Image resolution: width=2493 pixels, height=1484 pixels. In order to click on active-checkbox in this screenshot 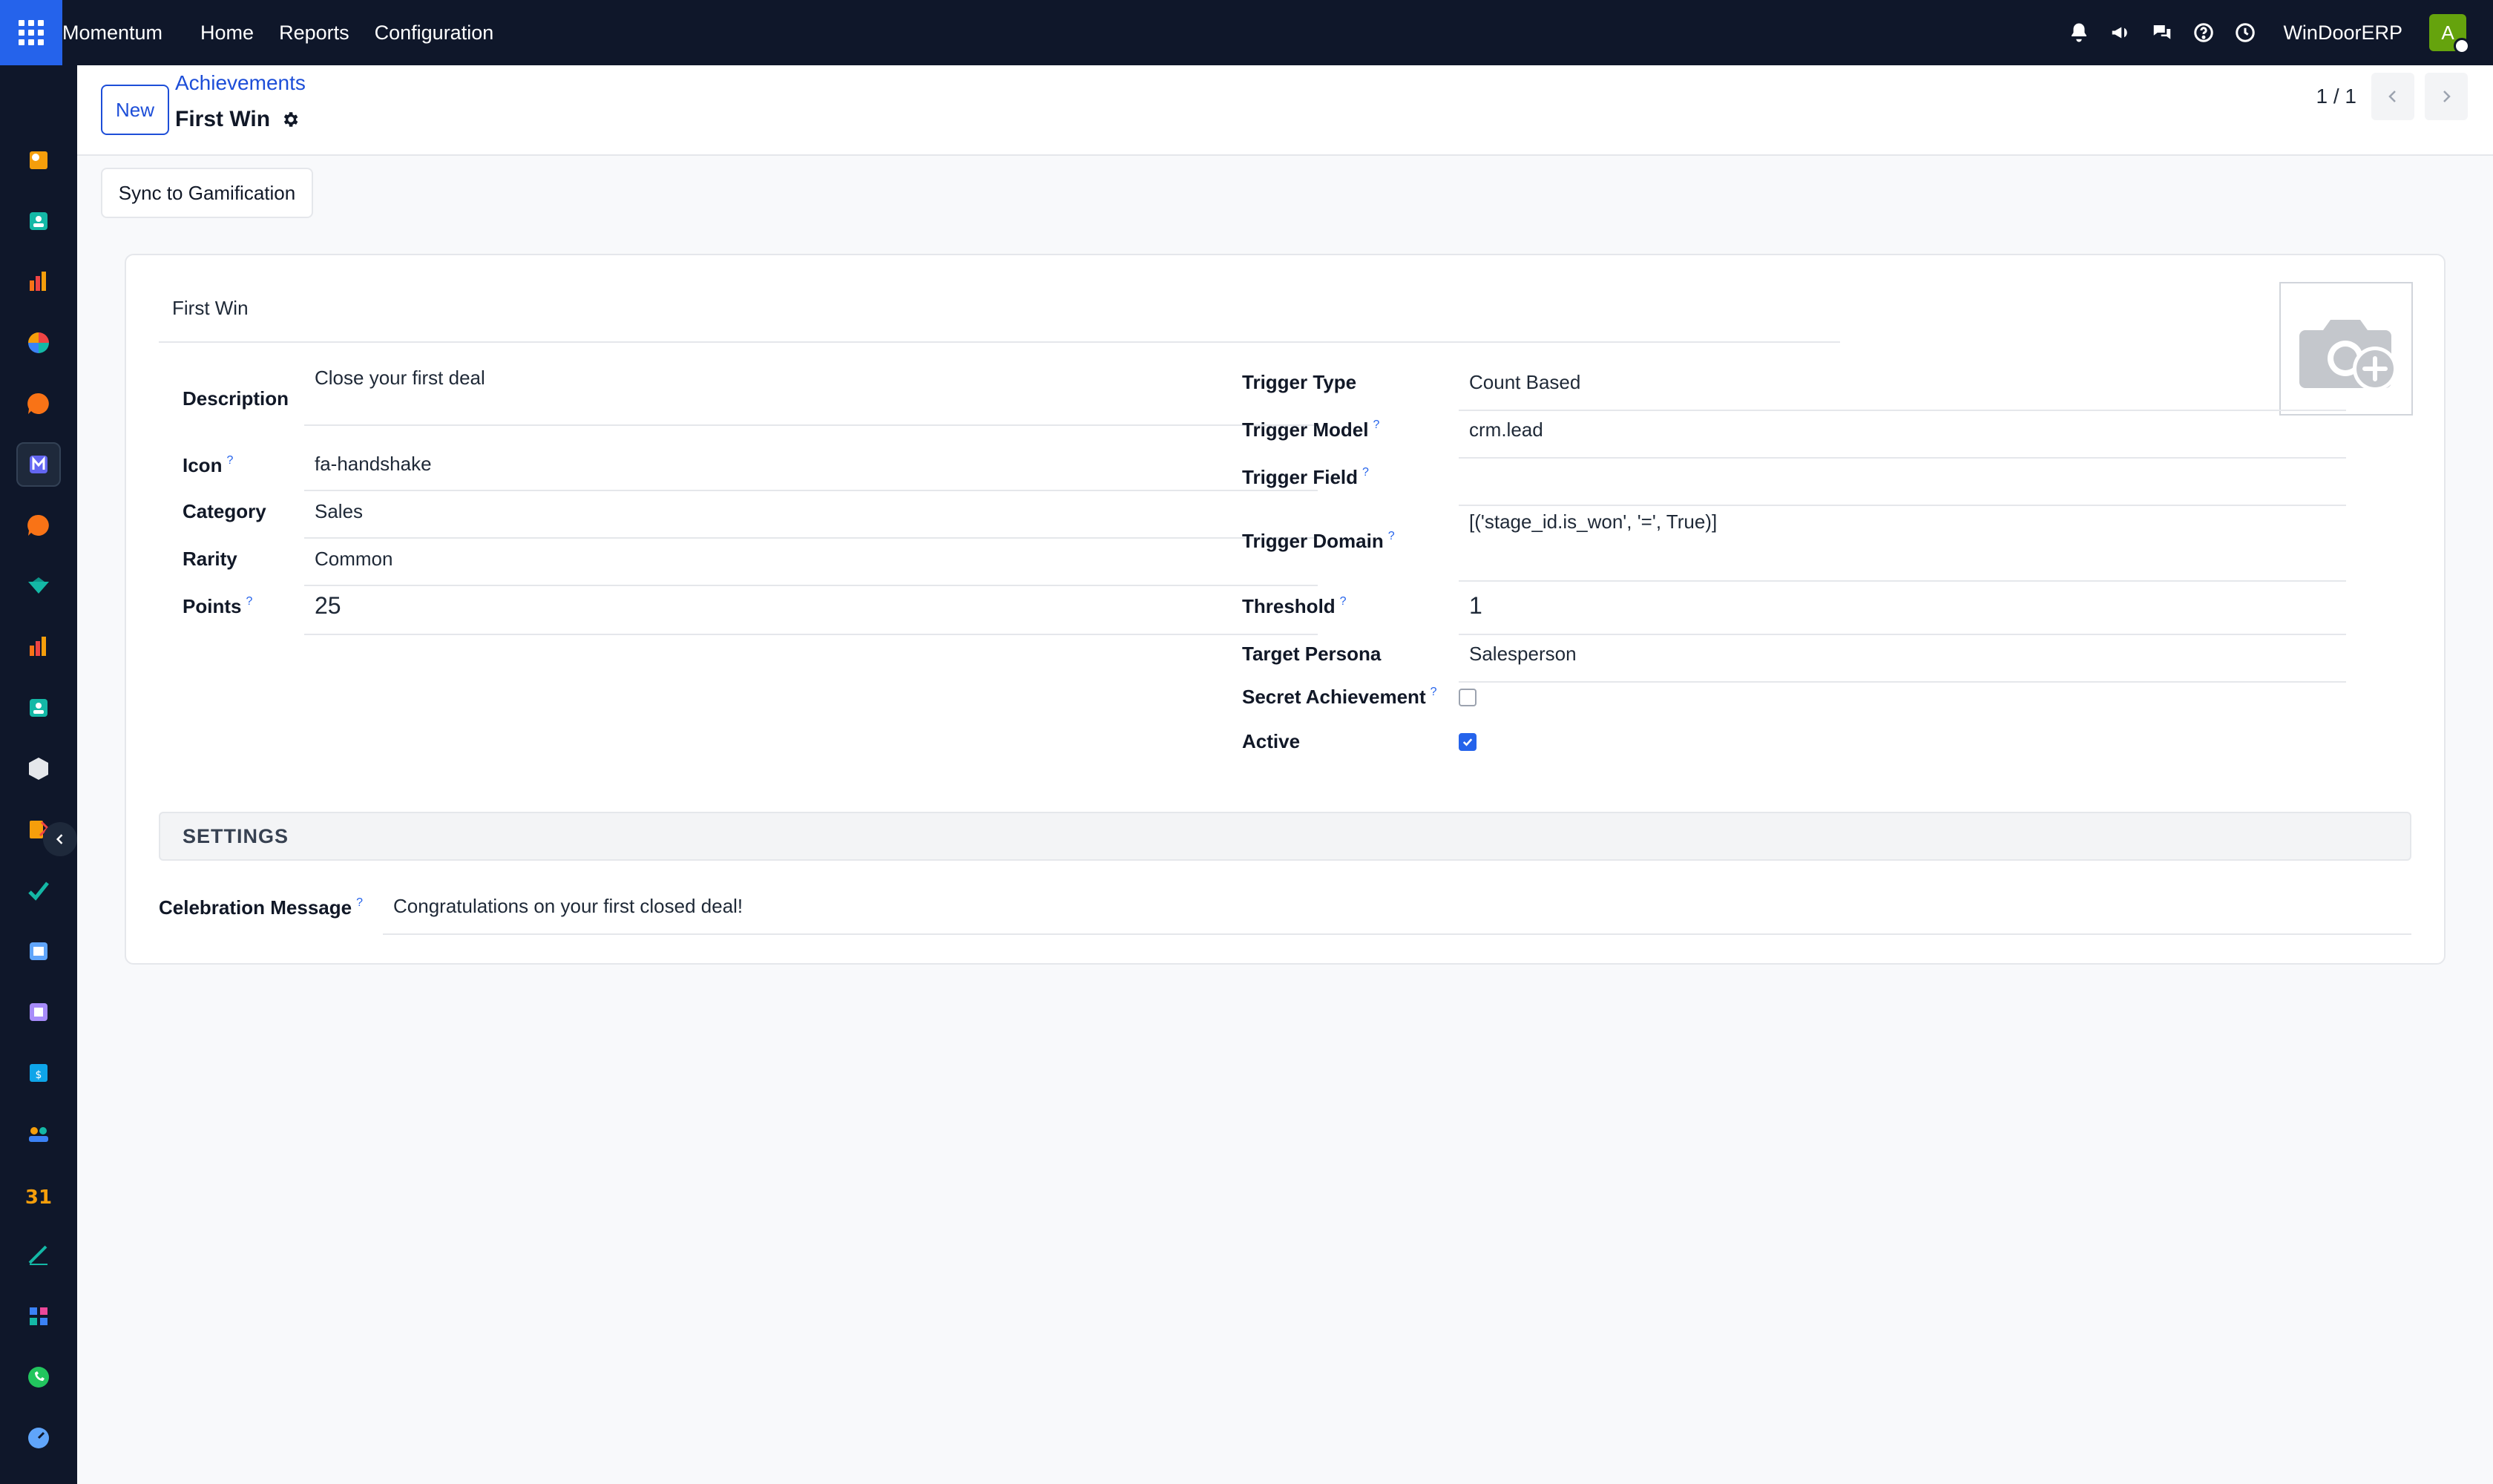, I will do `click(1468, 742)`.